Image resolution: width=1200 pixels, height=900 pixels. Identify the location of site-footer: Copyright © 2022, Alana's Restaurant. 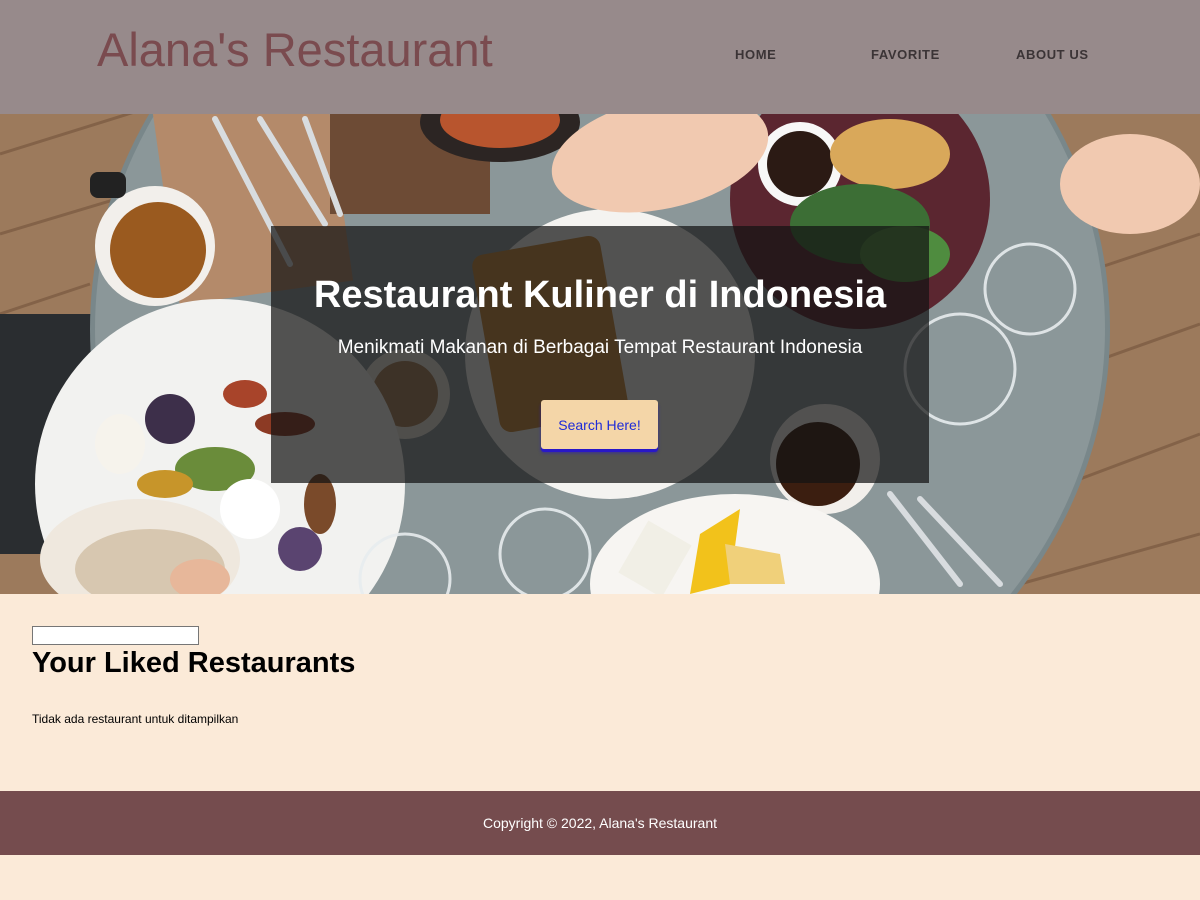
(600, 823).